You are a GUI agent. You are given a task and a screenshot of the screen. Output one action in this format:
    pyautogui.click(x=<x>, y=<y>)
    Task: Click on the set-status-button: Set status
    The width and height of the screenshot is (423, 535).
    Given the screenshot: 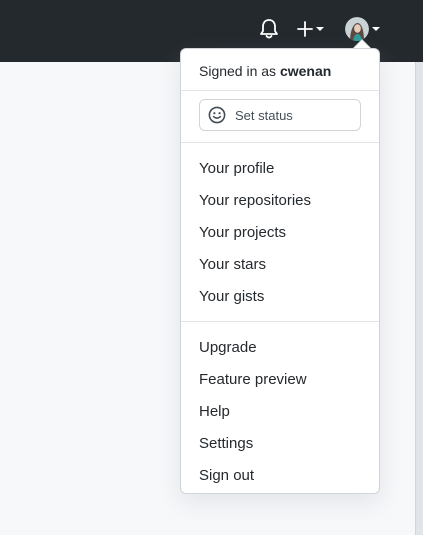 What is the action you would take?
    pyautogui.click(x=280, y=115)
    